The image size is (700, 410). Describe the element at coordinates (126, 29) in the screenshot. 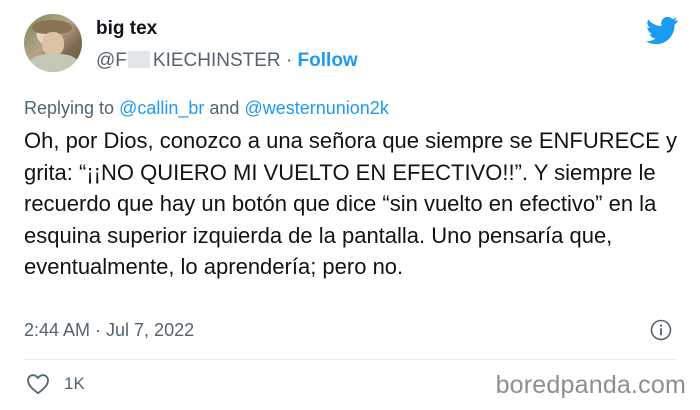

I see `display-name: big tex` at that location.